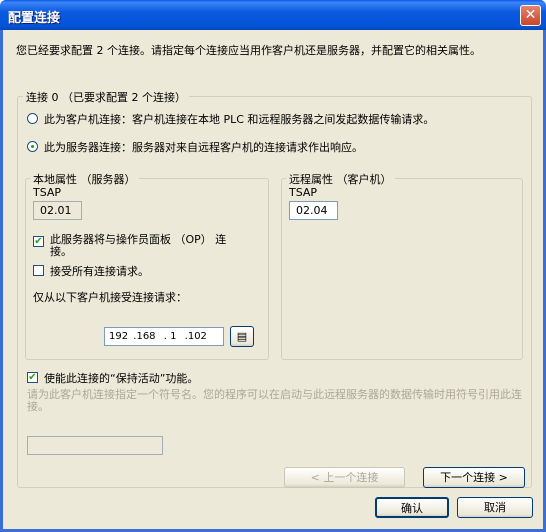  What do you see at coordinates (95, 445) in the screenshot?
I see `symbol-name-field` at bounding box center [95, 445].